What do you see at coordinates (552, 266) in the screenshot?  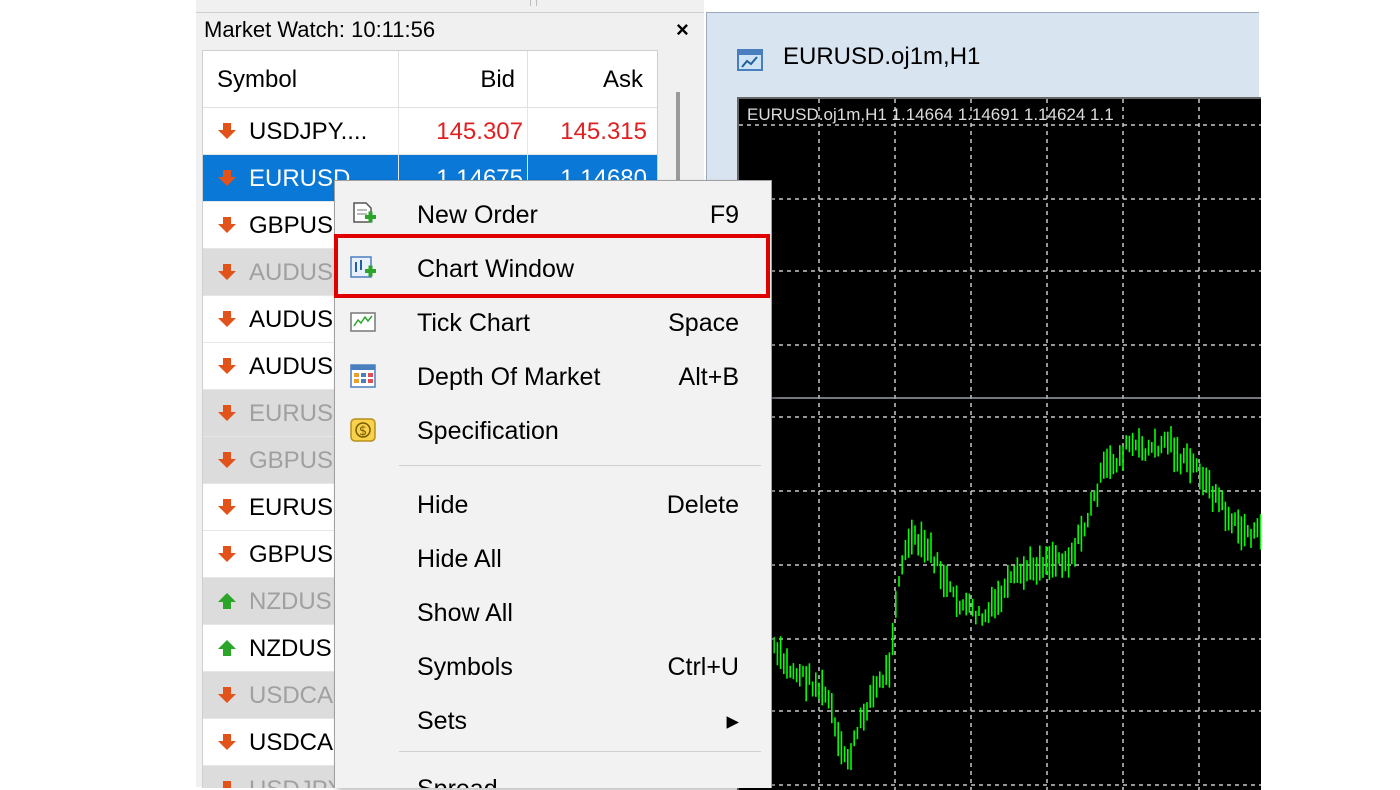 I see `highlight-box` at bounding box center [552, 266].